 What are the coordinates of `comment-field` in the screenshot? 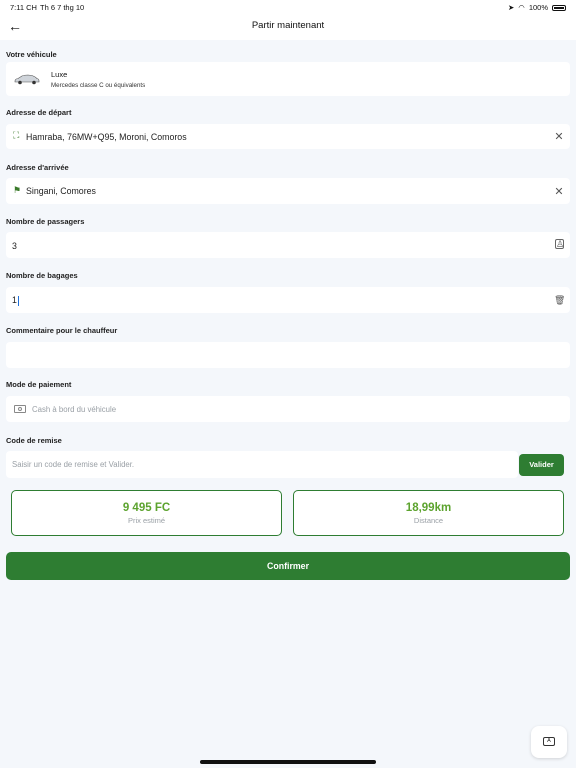 It's located at (288, 355).